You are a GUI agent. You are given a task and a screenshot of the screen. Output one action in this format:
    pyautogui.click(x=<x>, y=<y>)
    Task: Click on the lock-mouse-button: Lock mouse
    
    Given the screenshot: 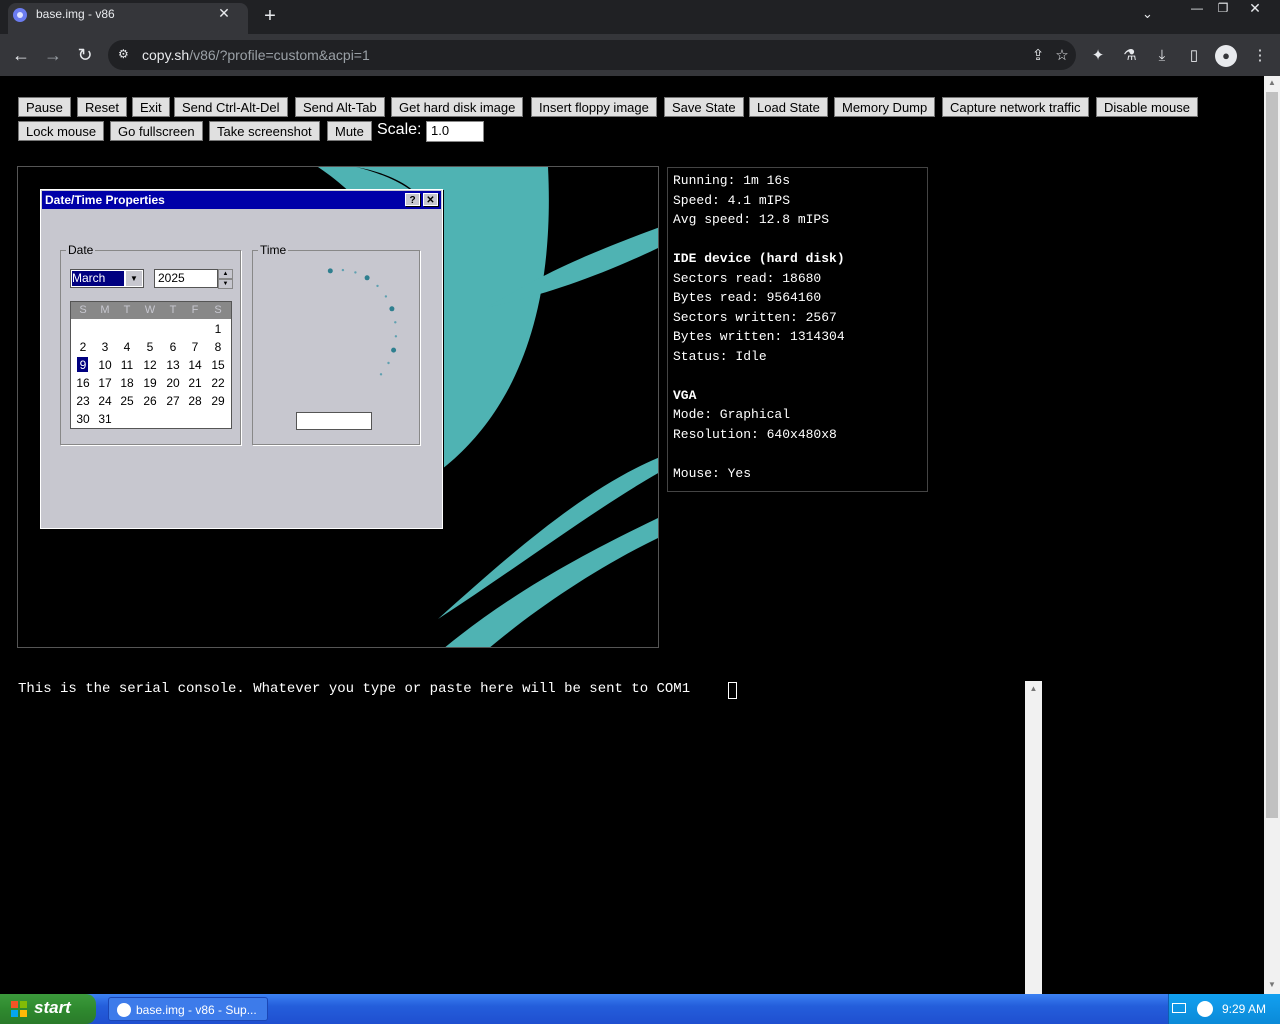 What is the action you would take?
    pyautogui.click(x=61, y=131)
    